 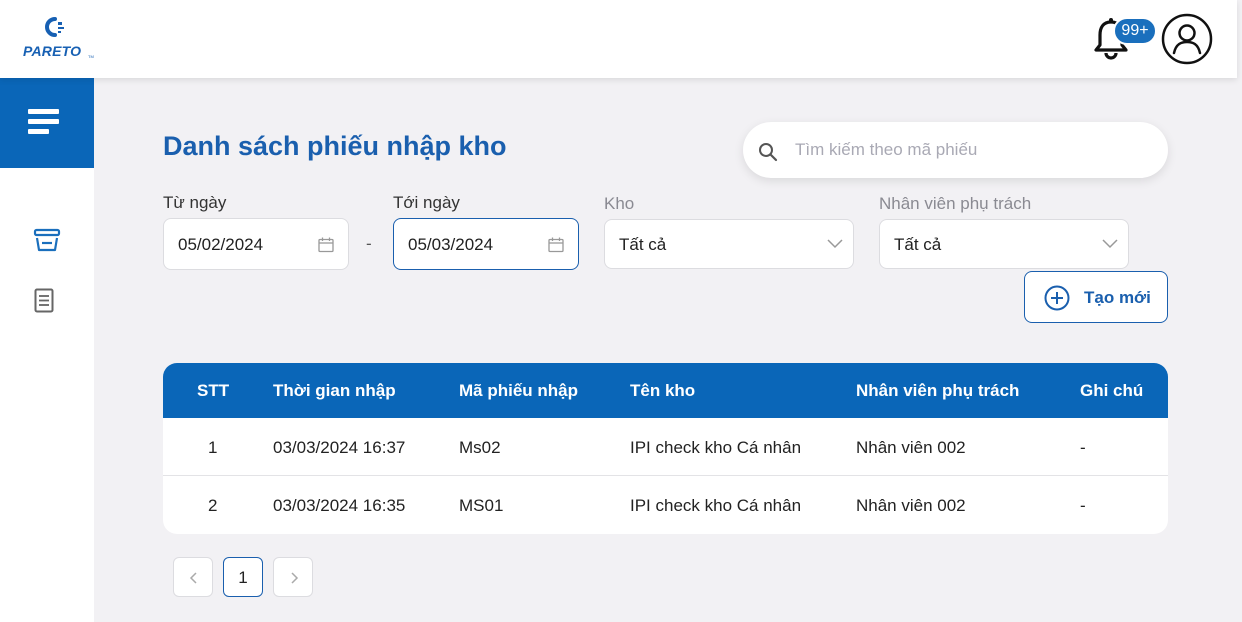 I want to click on plus-circle-icon, so click(x=1057, y=298).